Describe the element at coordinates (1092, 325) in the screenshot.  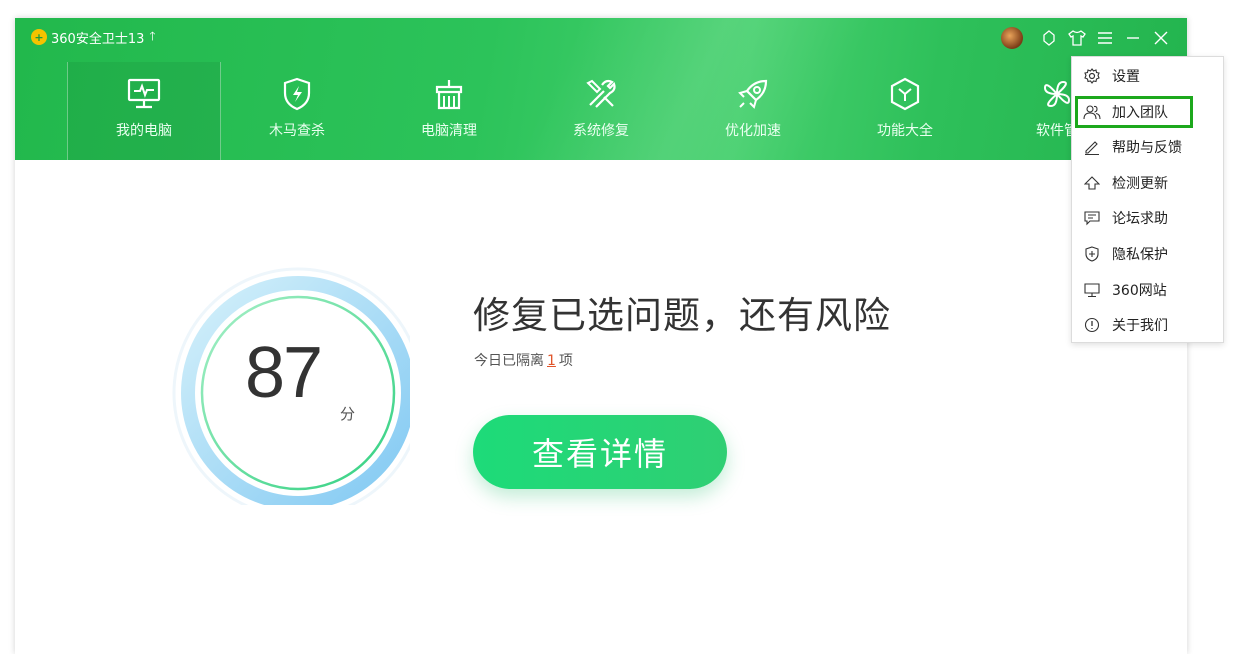
I see `info-icon` at that location.